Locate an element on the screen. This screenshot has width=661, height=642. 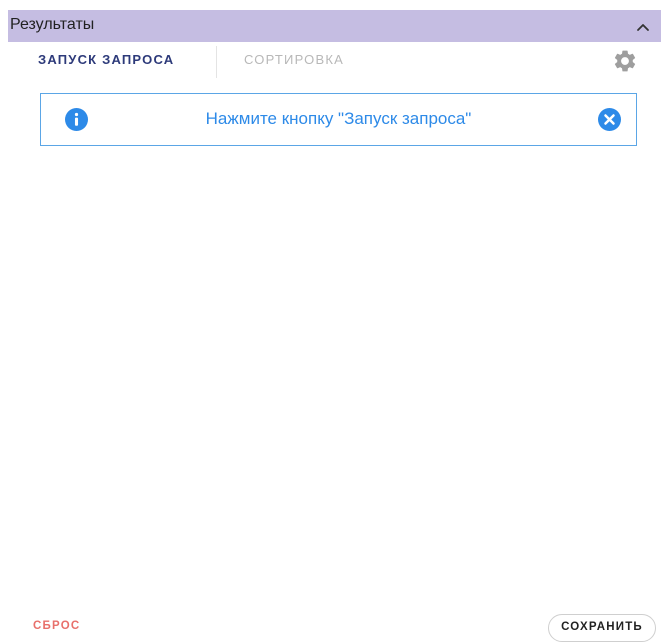
tab-run-query: ЗАПУСК ЗАПРОСА is located at coordinates (106, 60).